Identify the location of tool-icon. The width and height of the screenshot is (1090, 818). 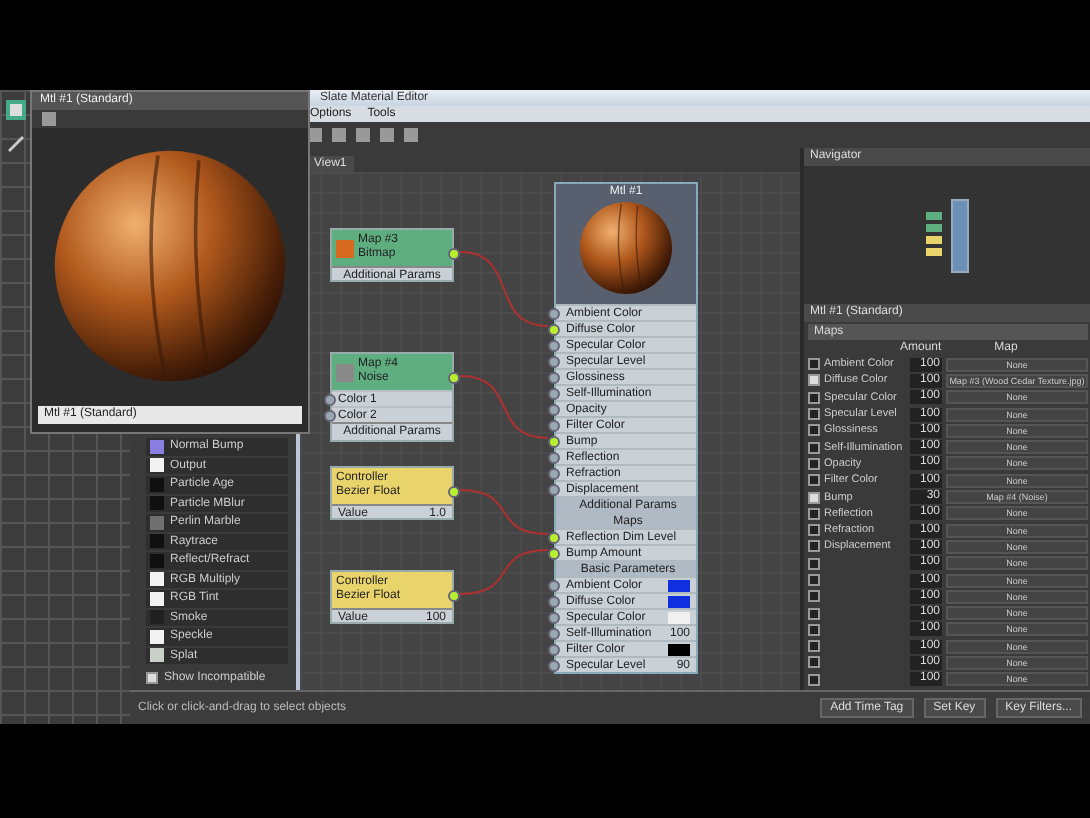
(49, 119).